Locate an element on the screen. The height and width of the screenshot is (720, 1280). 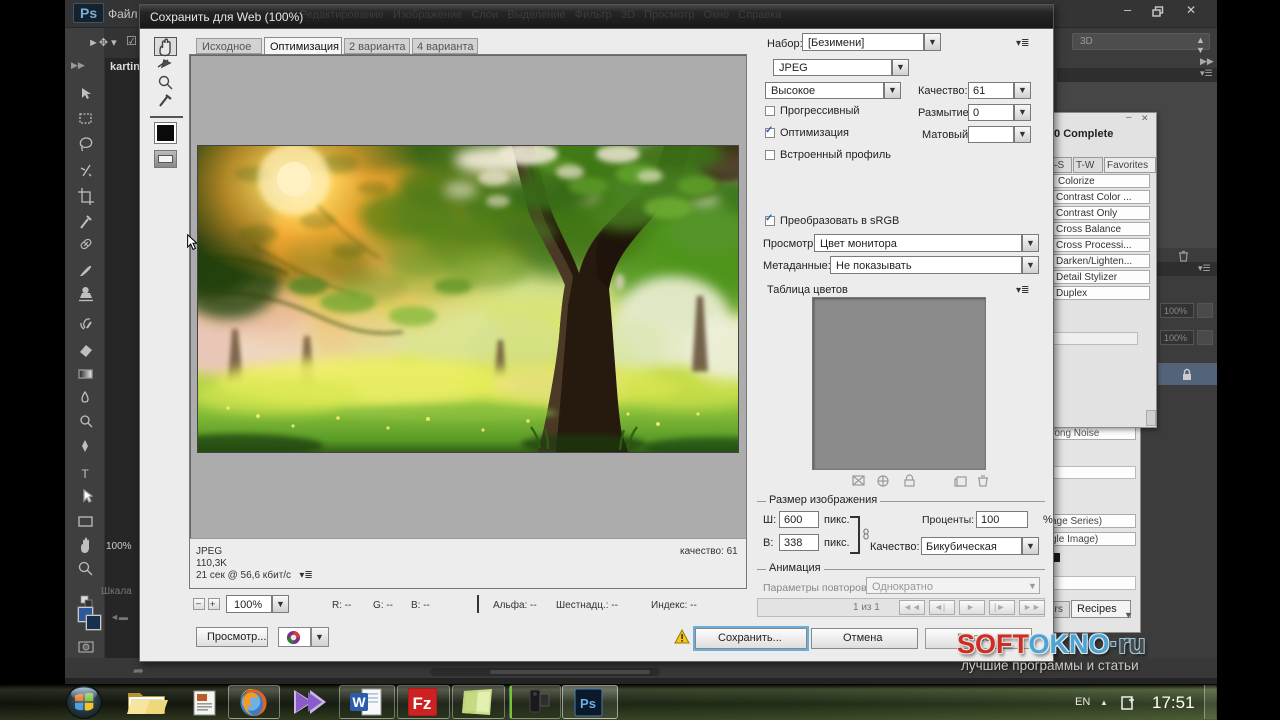
svg-text: Fz is located at coordinates (422, 703).